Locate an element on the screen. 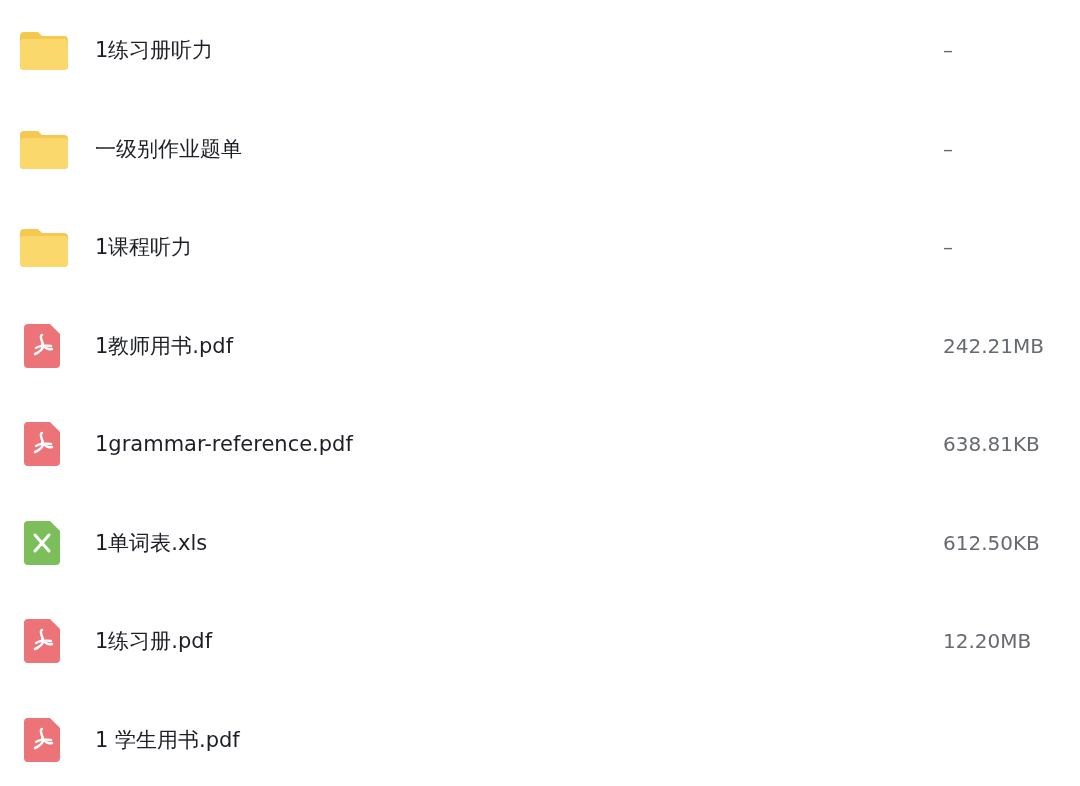  file-name: 1单词表.xls is located at coordinates (519, 542).